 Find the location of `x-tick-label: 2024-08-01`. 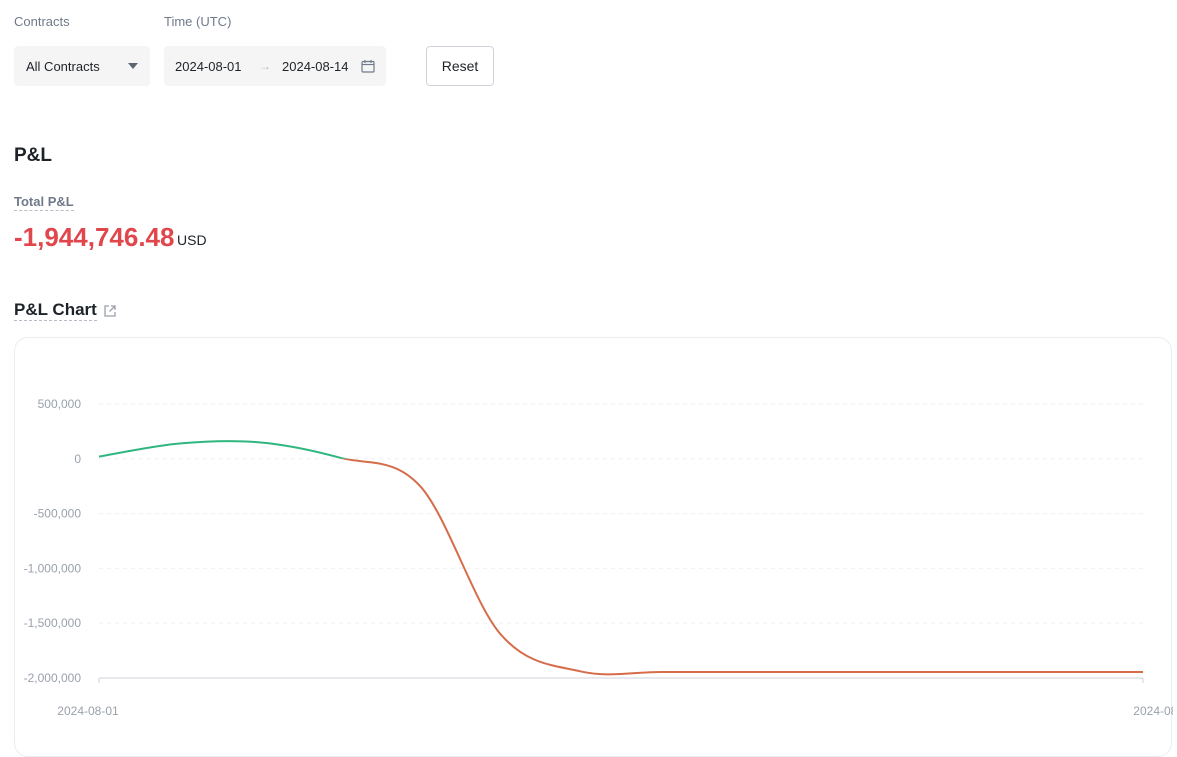

x-tick-label: 2024-08-01 is located at coordinates (88, 711).